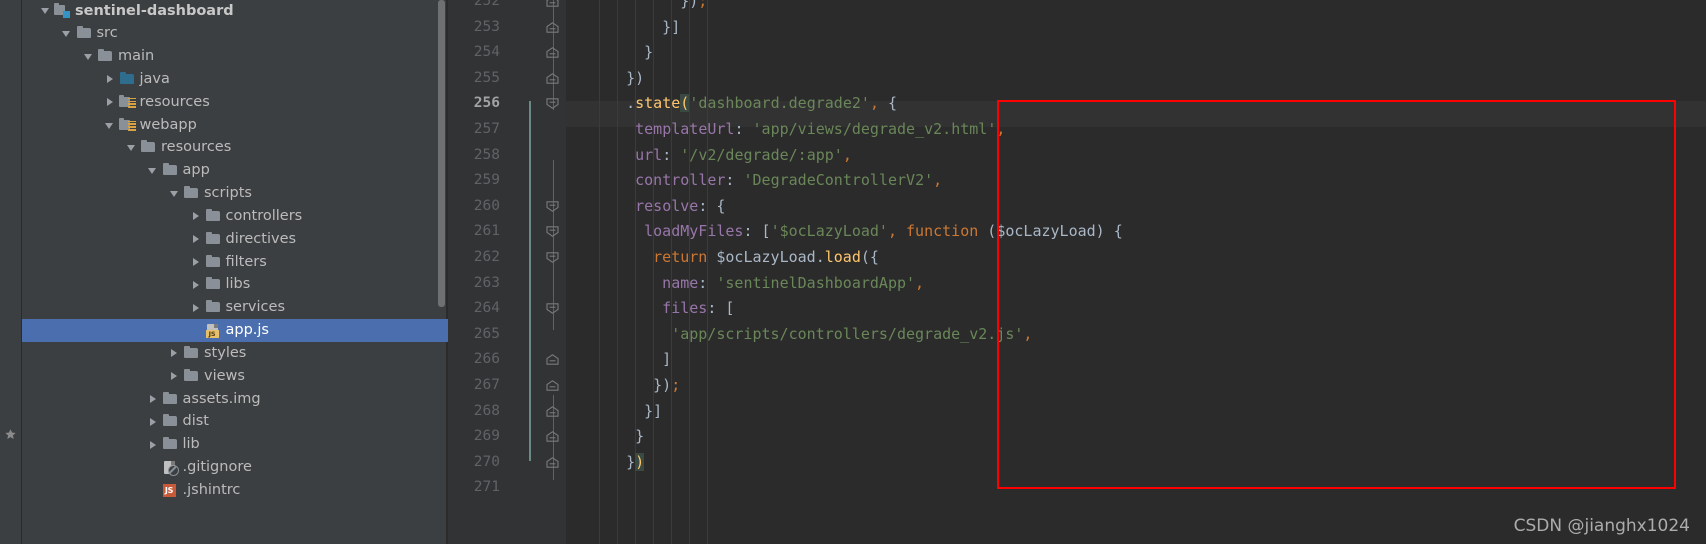  What do you see at coordinates (851, 335) in the screenshot?
I see `code-line: 'app/scripts/controllers/degrade_v2.js',` at bounding box center [851, 335].